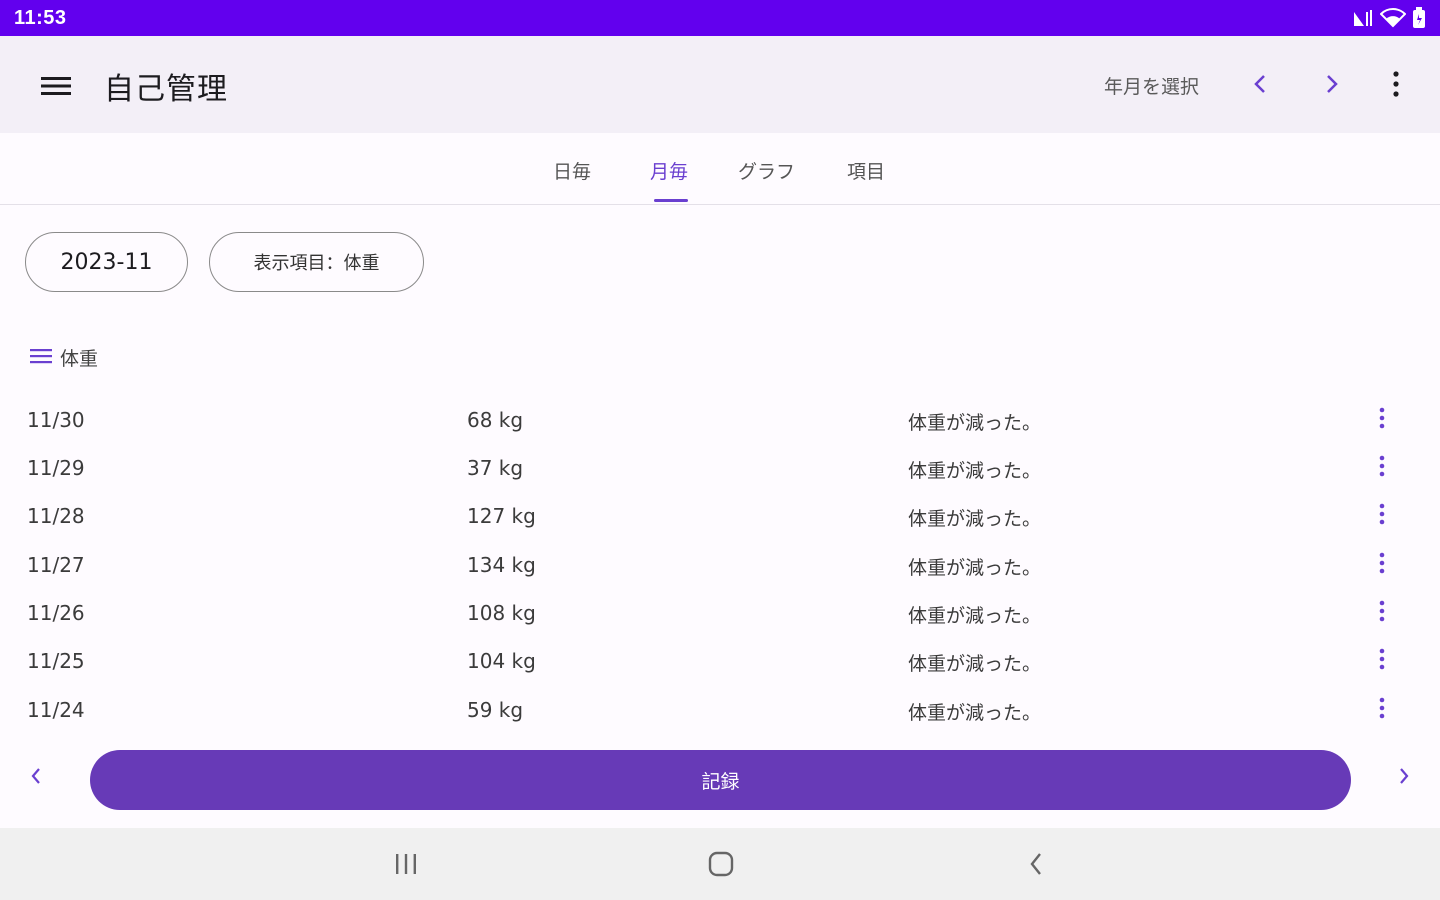 The image size is (1440, 900). I want to click on row-date: 11/26, so click(56, 613).